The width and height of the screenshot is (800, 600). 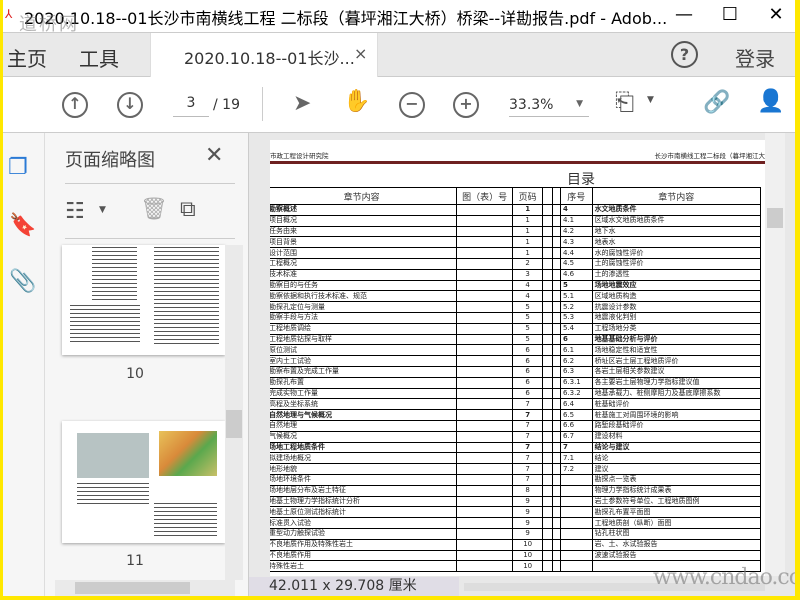 What do you see at coordinates (684, 54) in the screenshot?
I see `help-button: ?` at bounding box center [684, 54].